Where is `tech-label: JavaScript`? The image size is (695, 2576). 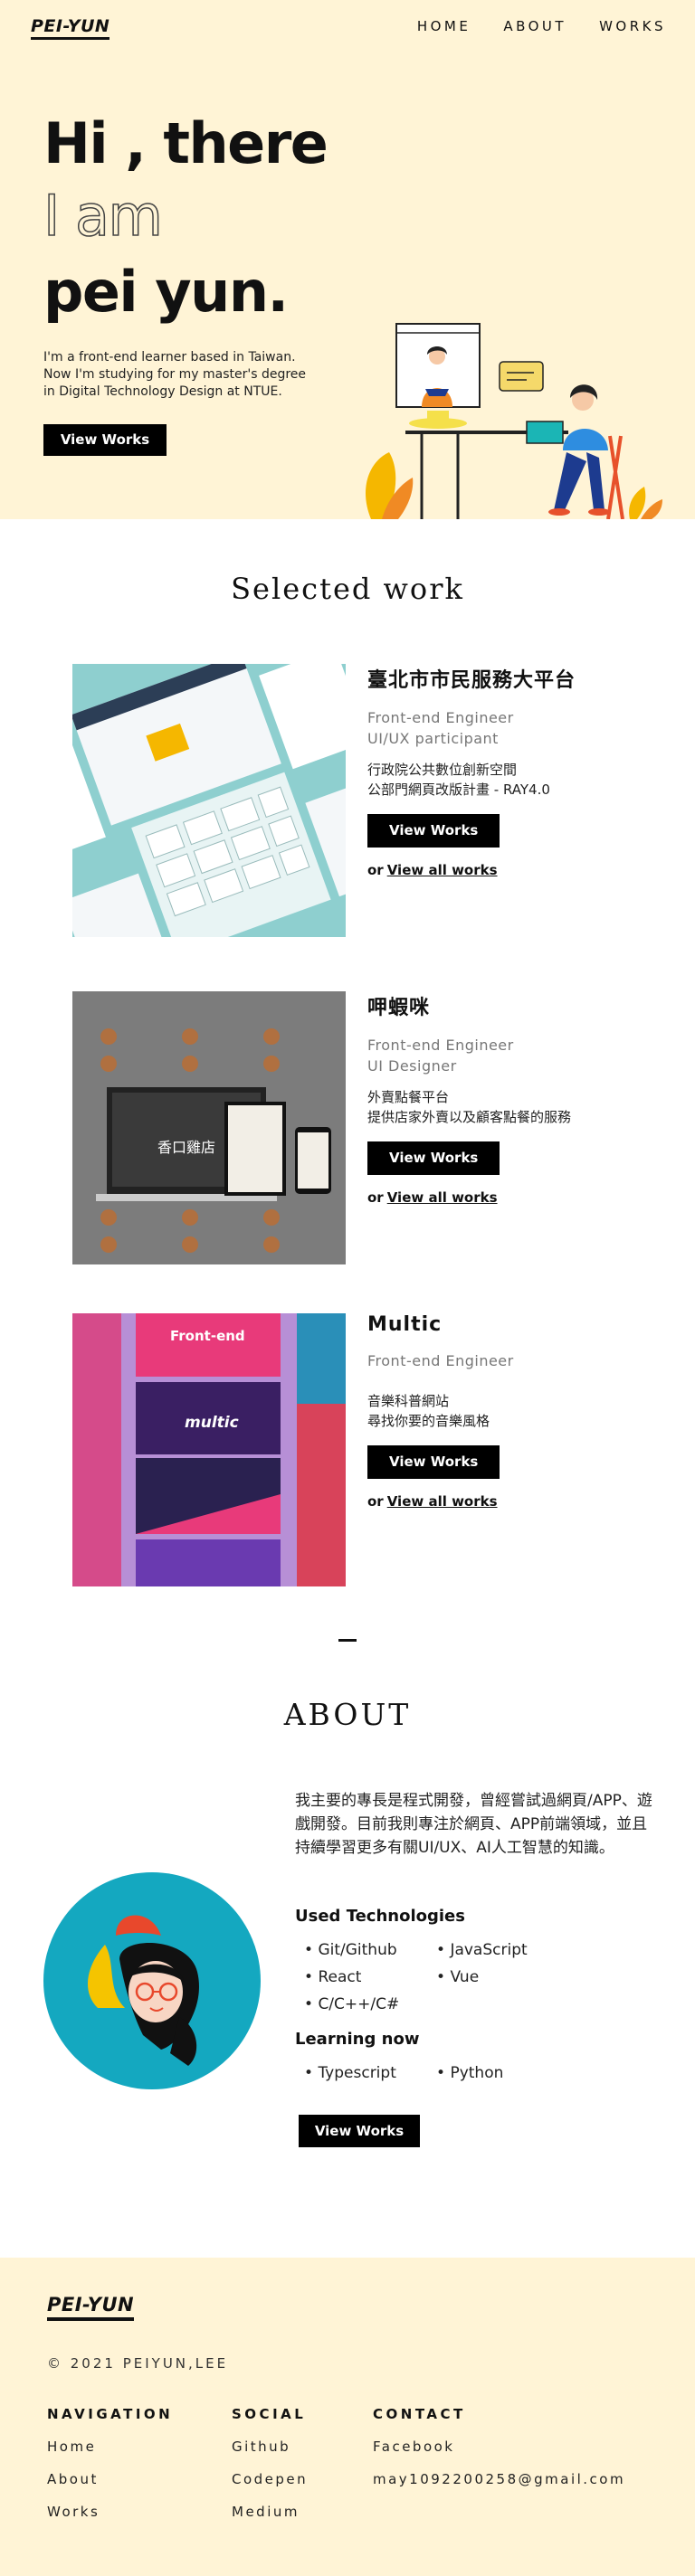 tech-label: JavaScript is located at coordinates (489, 1950).